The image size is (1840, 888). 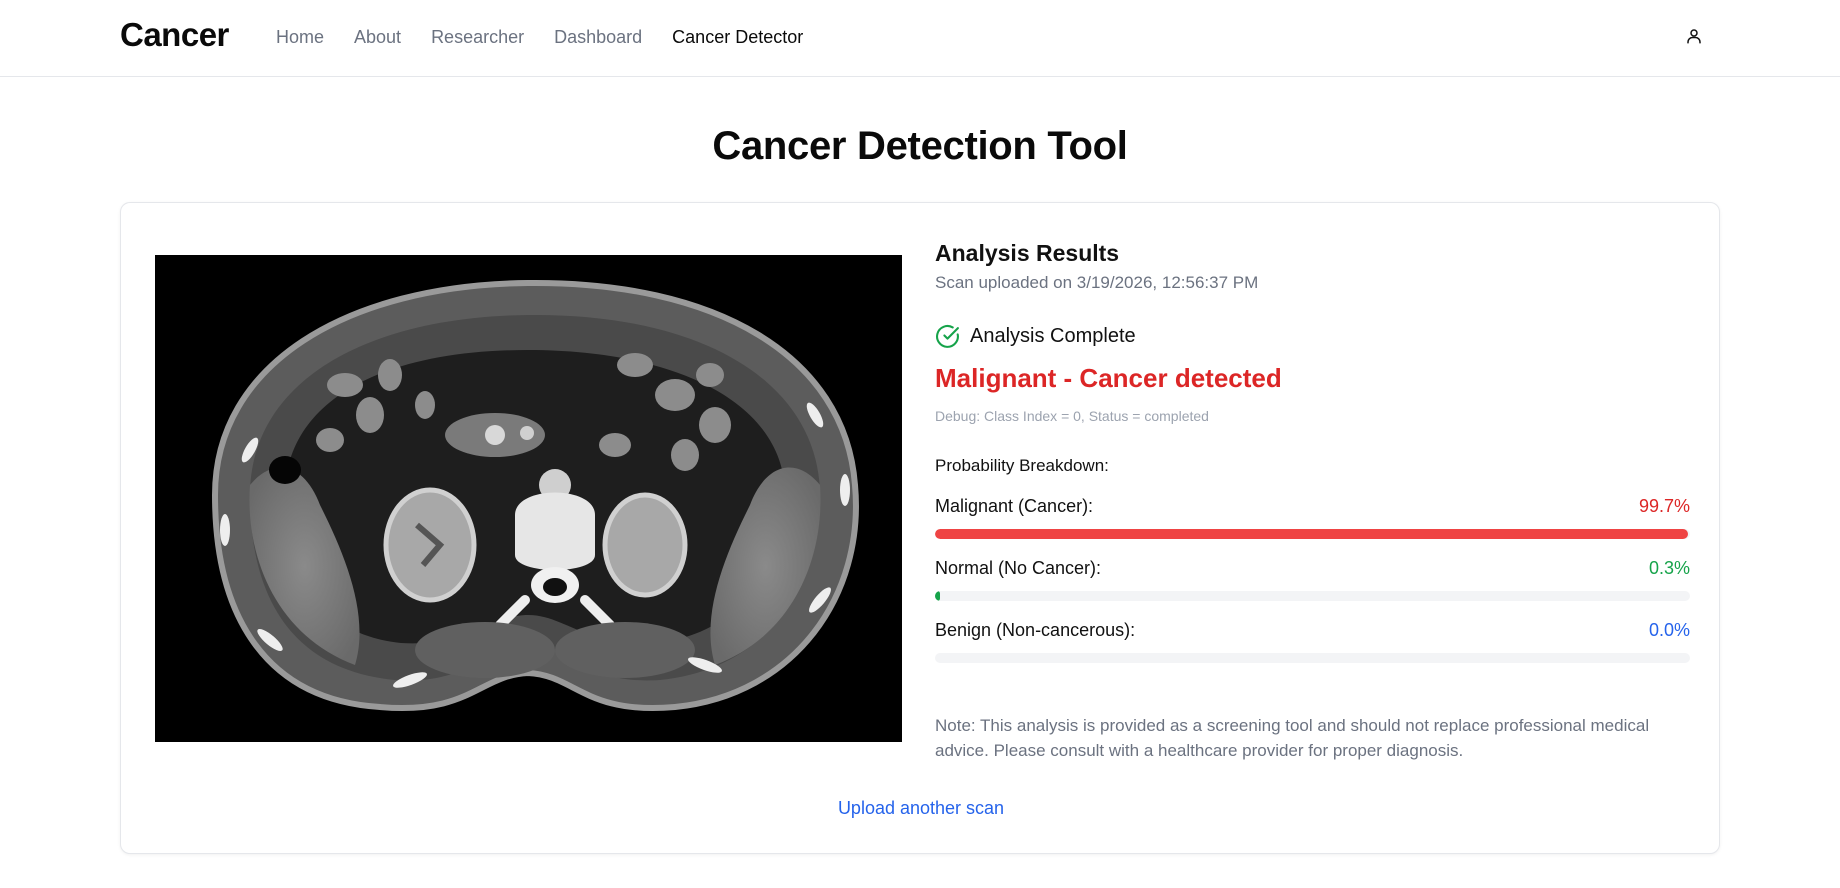 I want to click on diagnosis-result: Malignant - Cancer detected, so click(x=1108, y=378).